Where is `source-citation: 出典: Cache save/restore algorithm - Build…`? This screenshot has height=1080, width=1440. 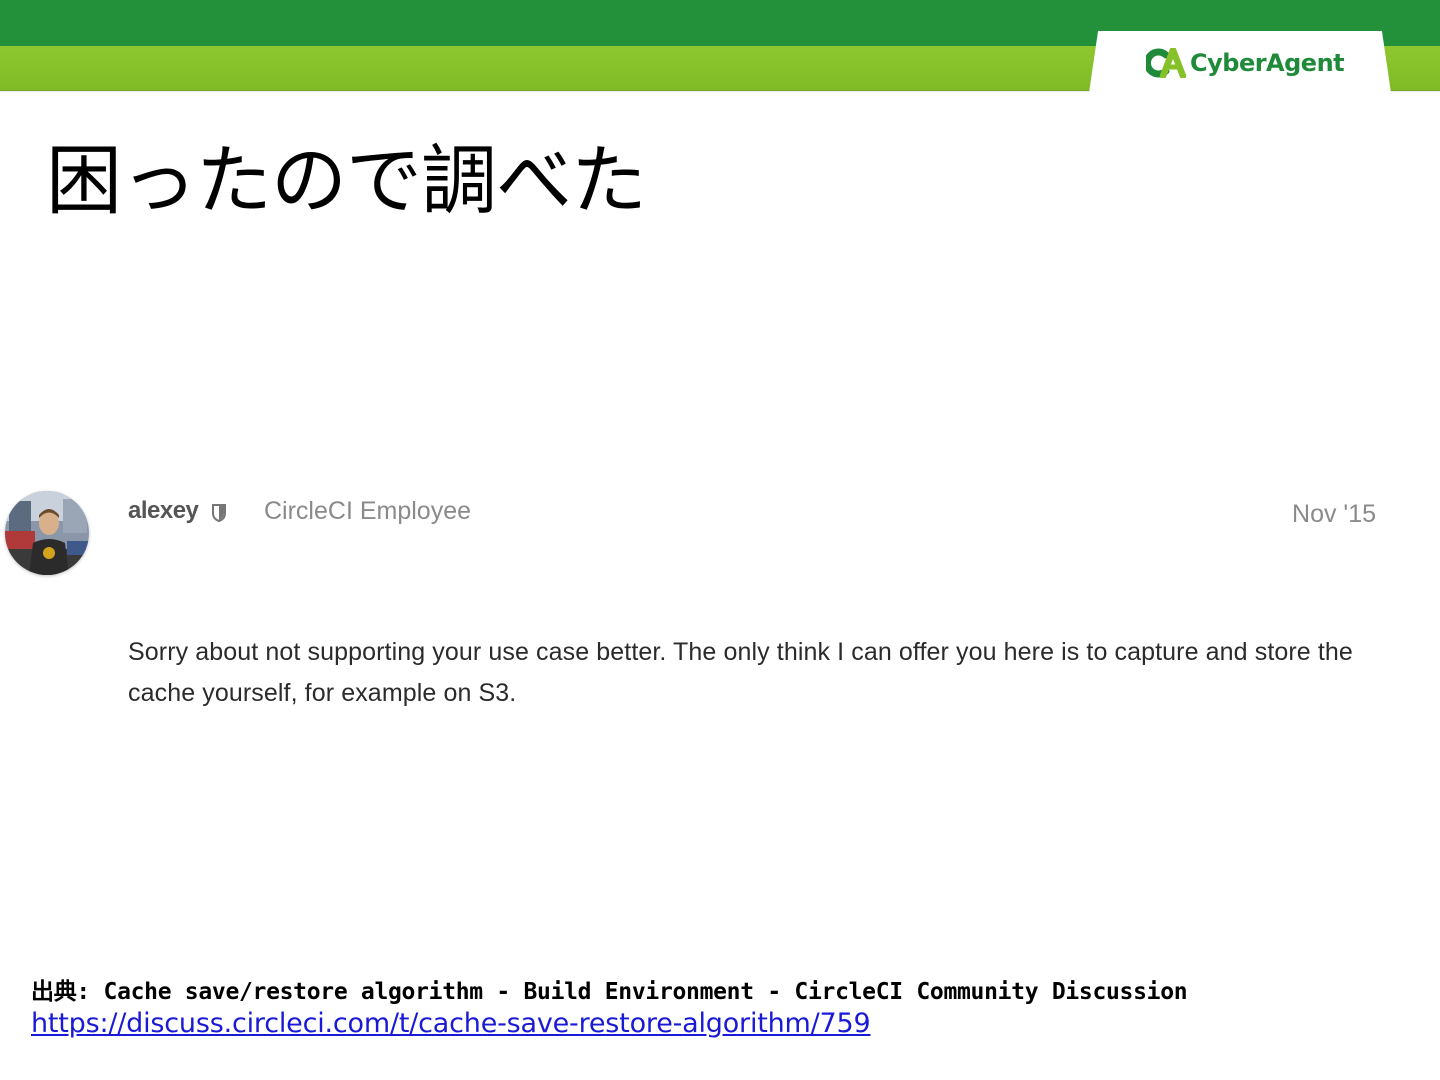 source-citation: 出典: Cache save/restore algorithm - Build… is located at coordinates (609, 989).